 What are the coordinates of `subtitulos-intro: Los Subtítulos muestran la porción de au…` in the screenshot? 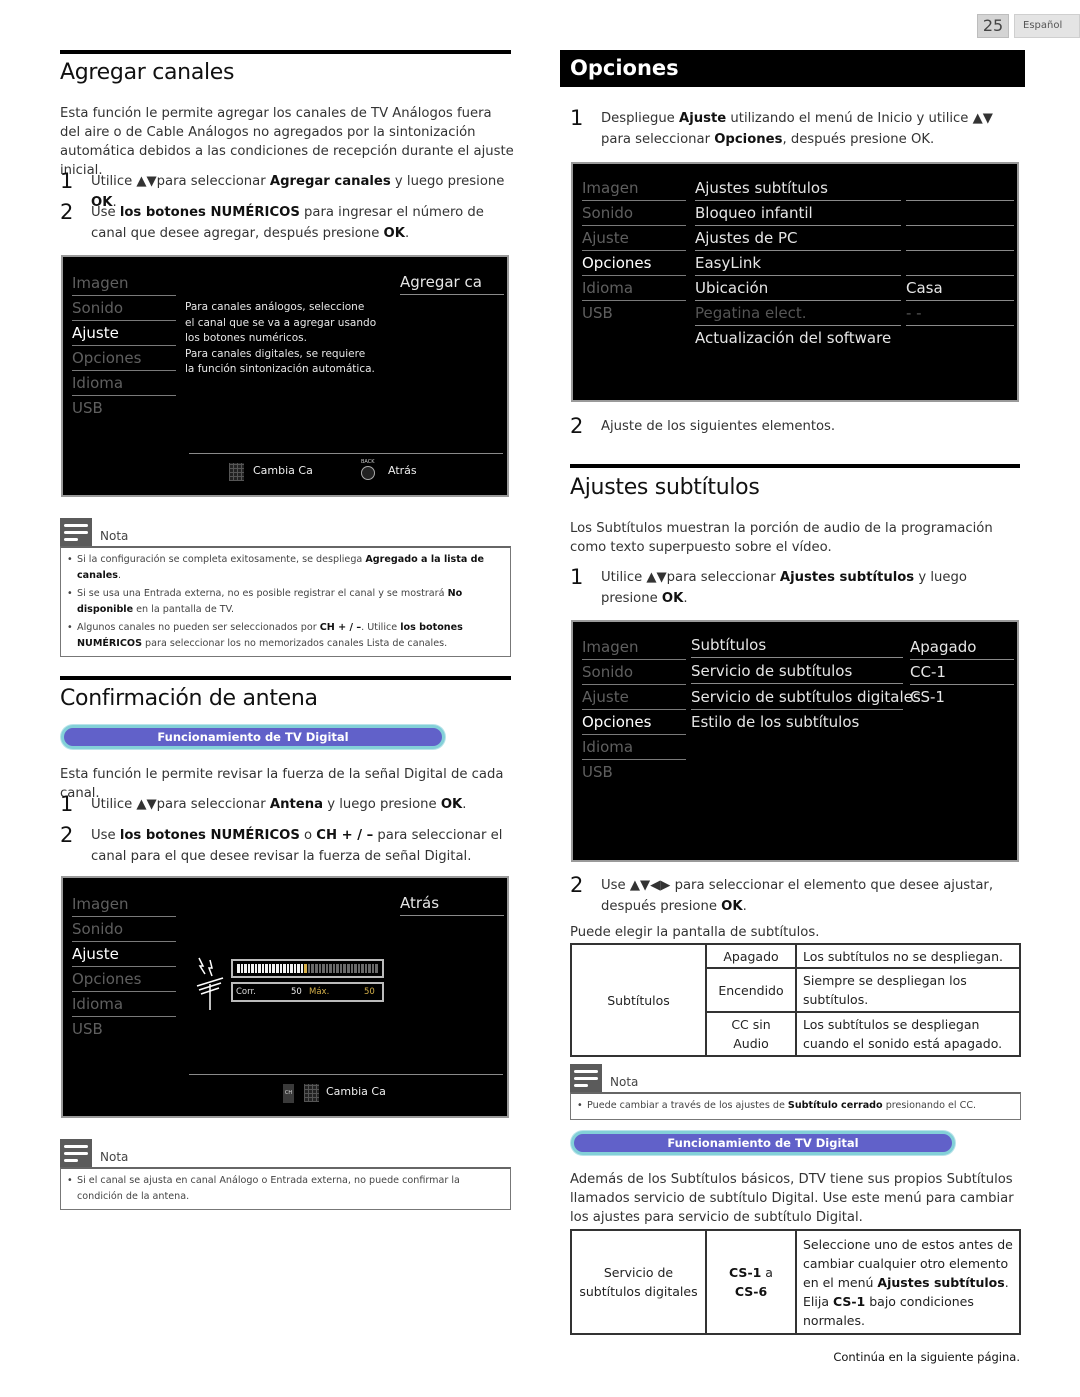 It's located at (781, 538).